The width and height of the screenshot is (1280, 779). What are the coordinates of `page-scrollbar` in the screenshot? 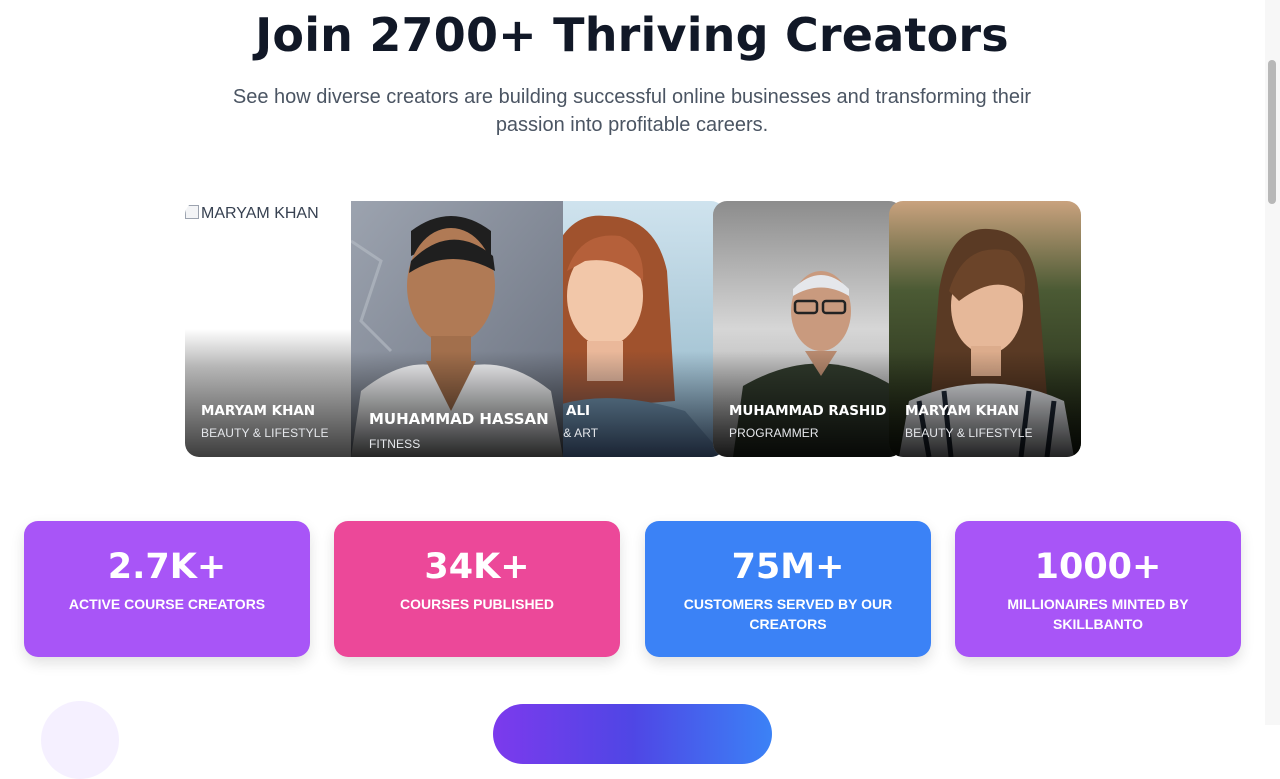 It's located at (1272, 362).